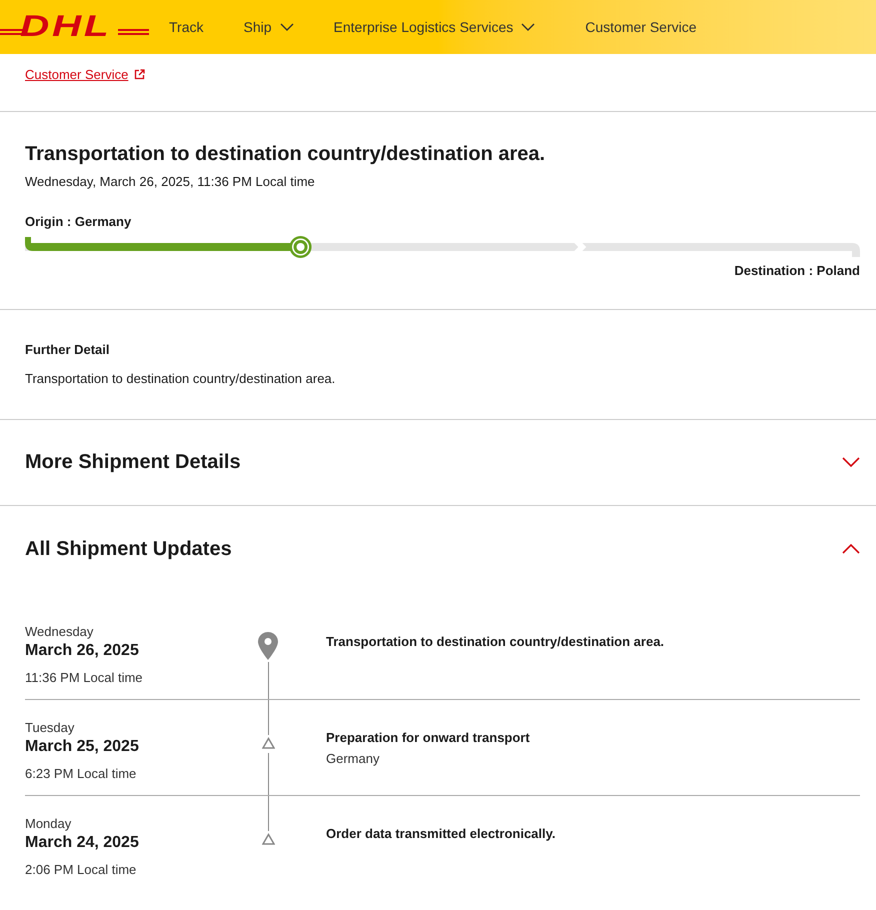  Describe the element at coordinates (268, 646) in the screenshot. I see `location-pin-icon` at that location.